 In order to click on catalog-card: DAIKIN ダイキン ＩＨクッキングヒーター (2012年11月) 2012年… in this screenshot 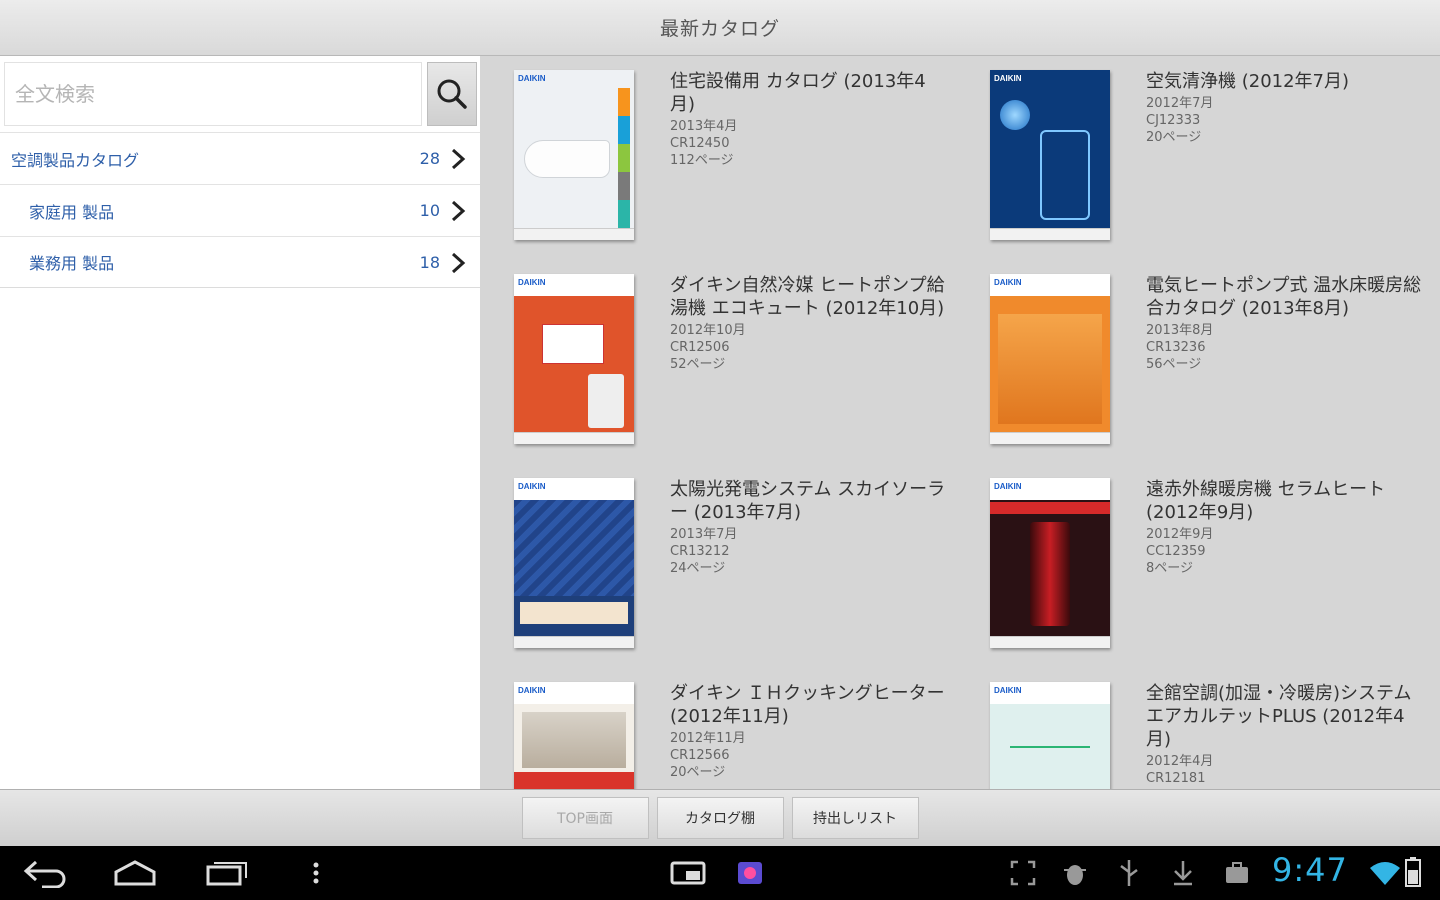, I will do `click(712, 728)`.